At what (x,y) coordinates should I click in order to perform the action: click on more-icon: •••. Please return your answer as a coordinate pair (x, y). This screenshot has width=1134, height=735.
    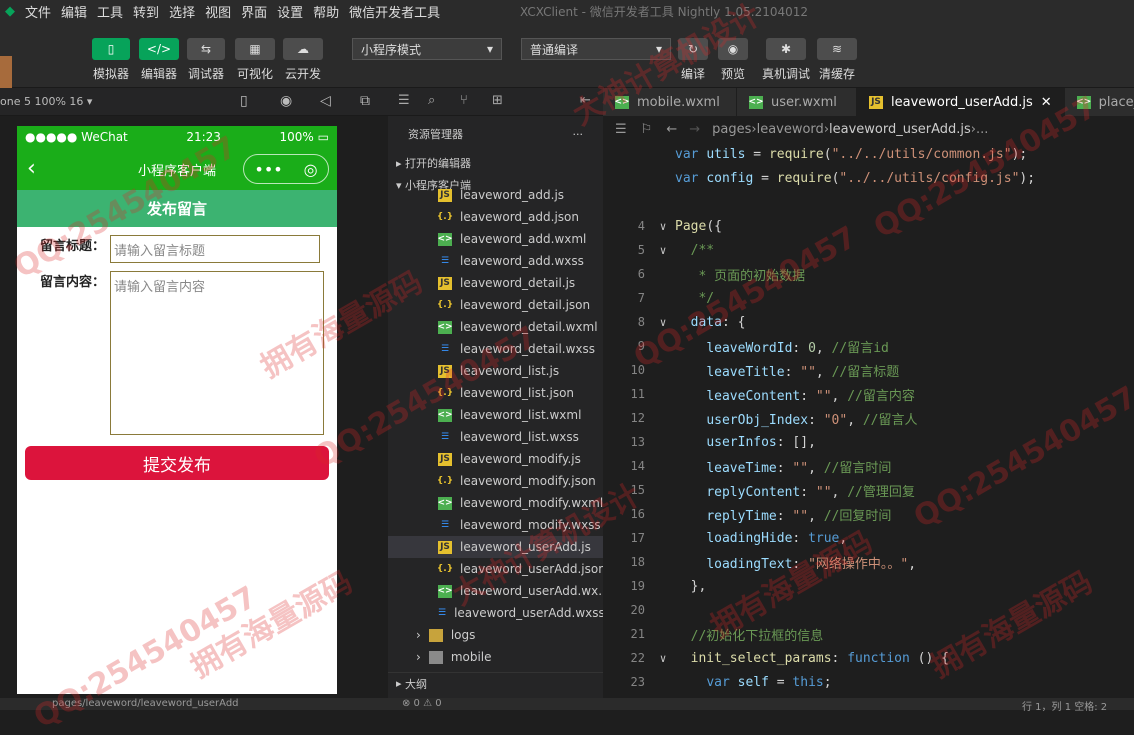
    Looking at the image, I should click on (268, 169).